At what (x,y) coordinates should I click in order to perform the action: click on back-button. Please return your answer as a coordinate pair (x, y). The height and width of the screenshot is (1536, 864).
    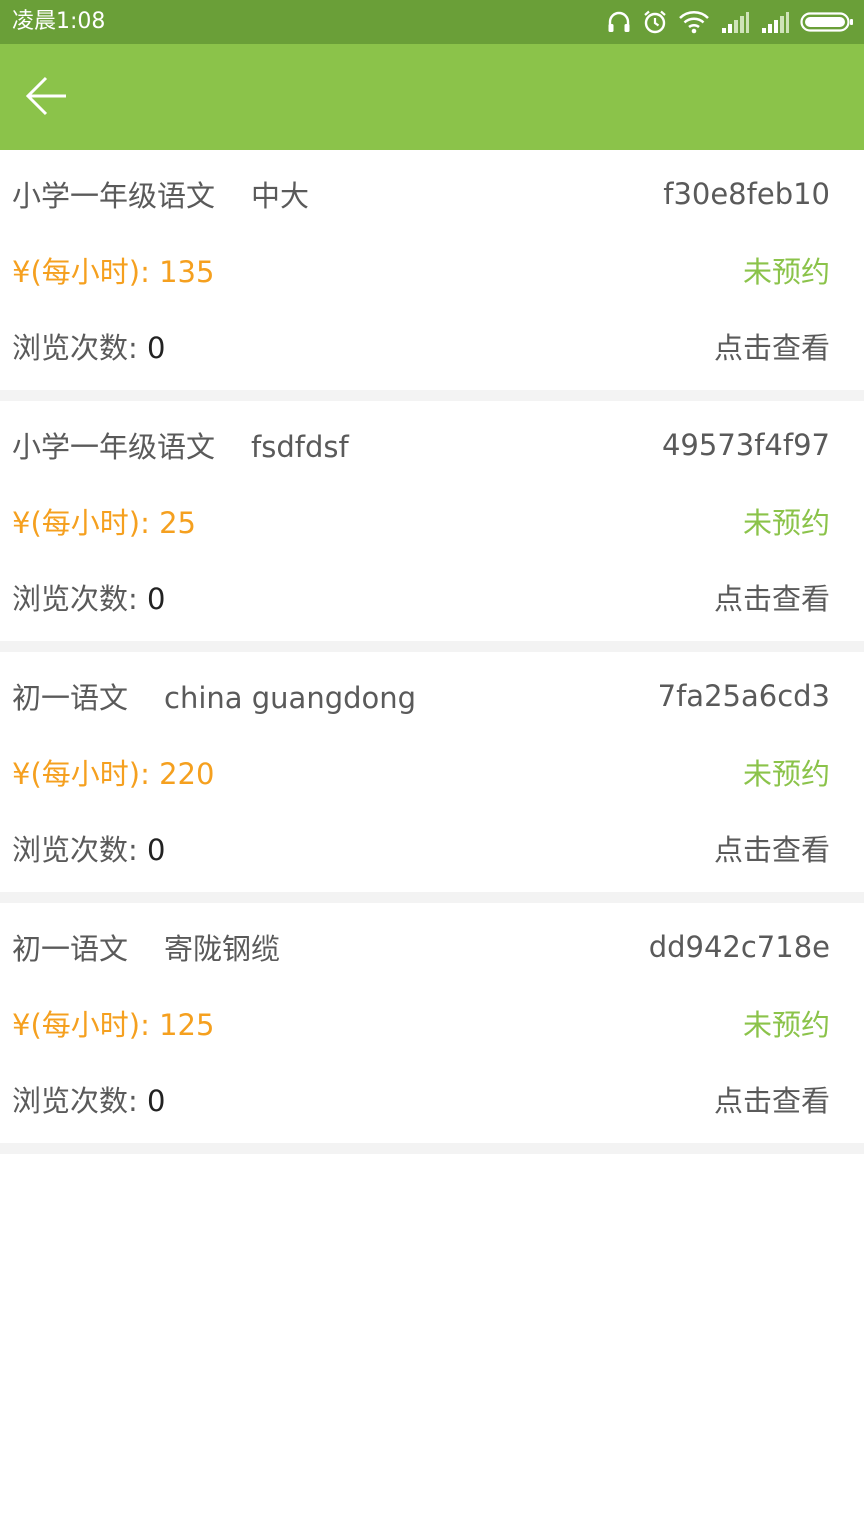
    Looking at the image, I should click on (46, 96).